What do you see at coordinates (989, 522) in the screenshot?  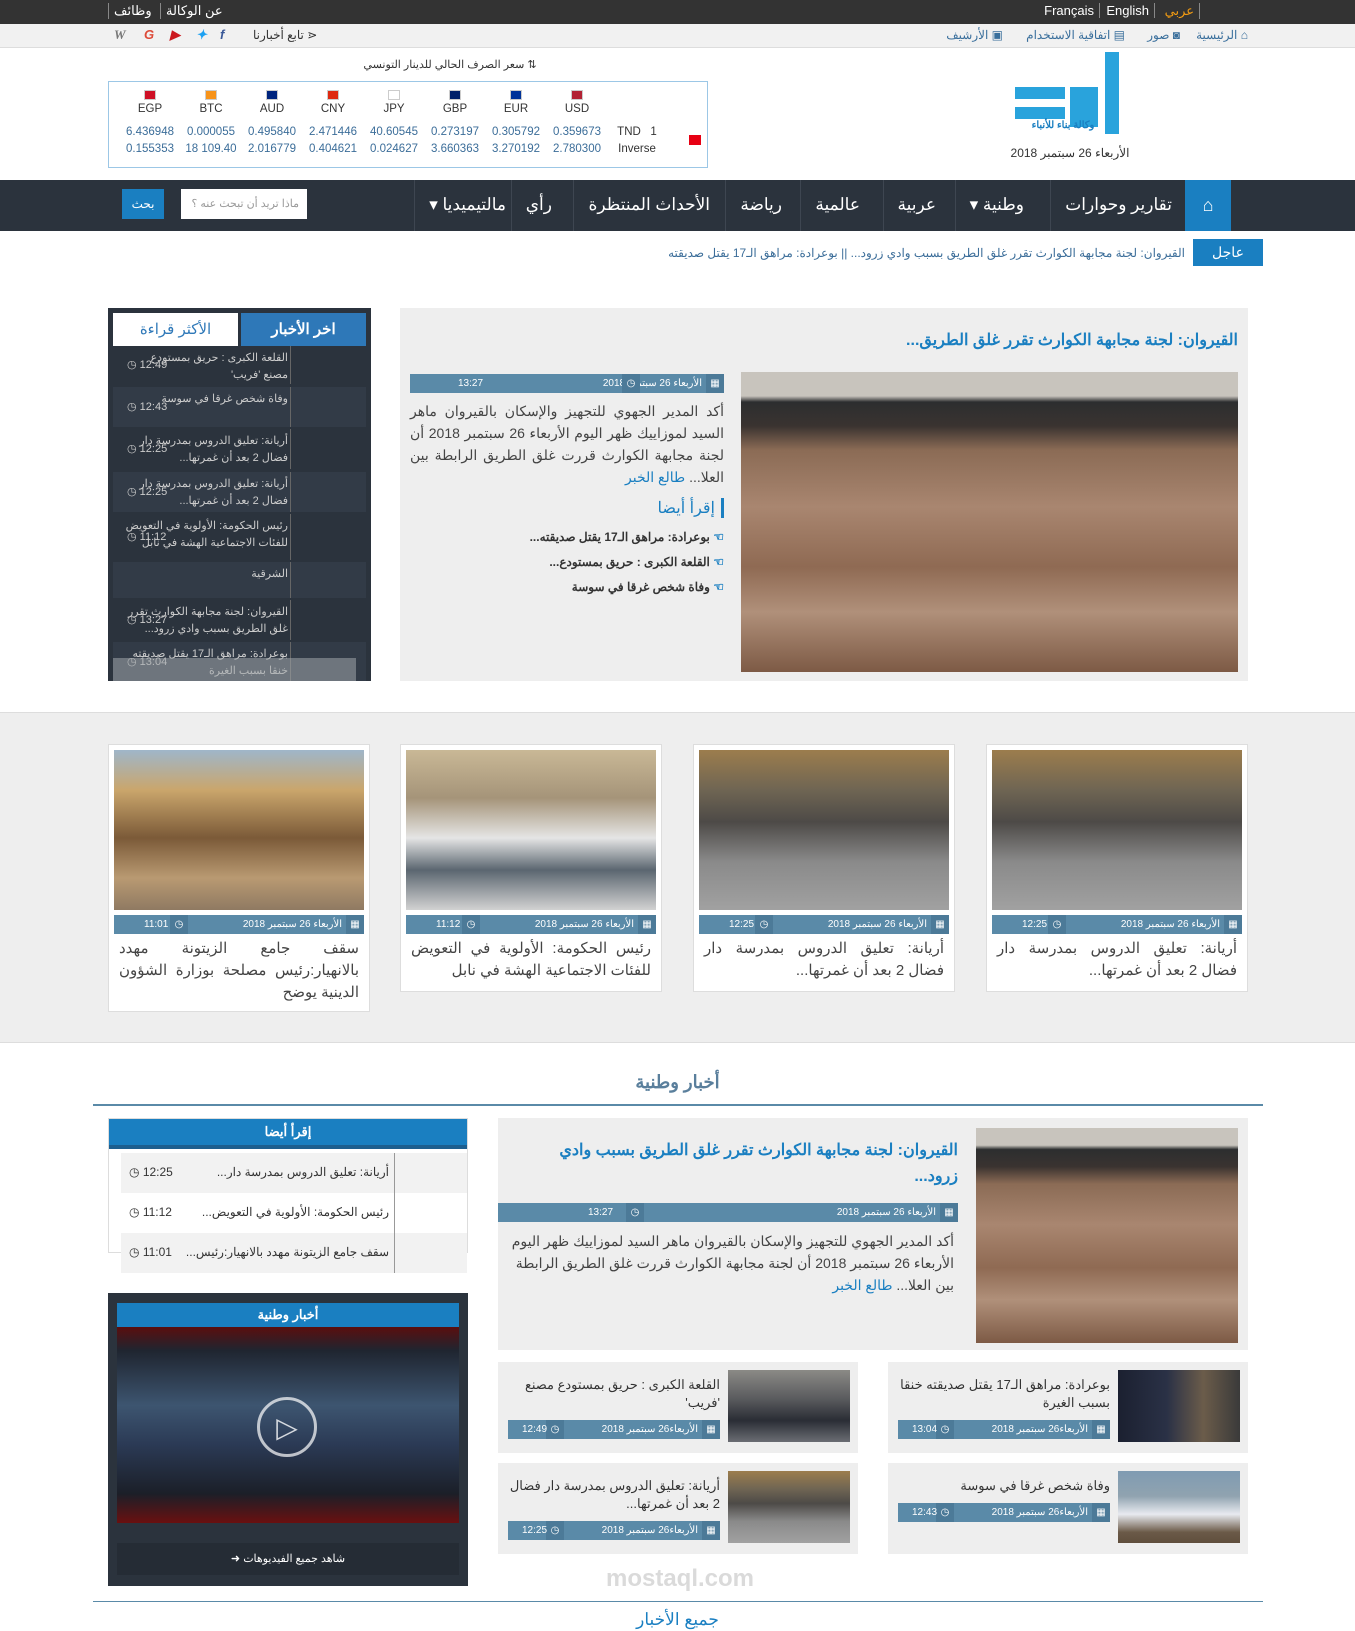 I see `featured-image` at bounding box center [989, 522].